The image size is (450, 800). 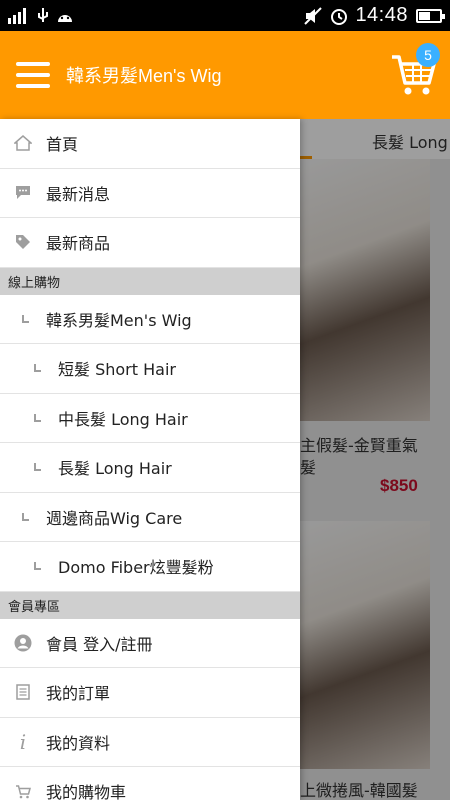 I want to click on user-icon, so click(x=23, y=643).